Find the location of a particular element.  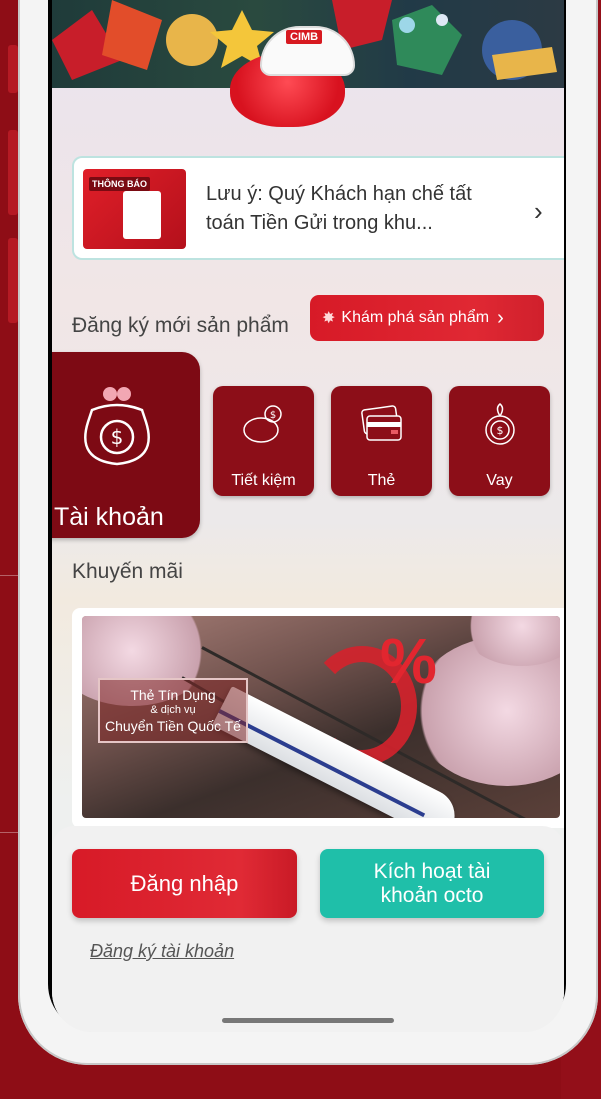

piggy-bank-icon: $ is located at coordinates (264, 425).